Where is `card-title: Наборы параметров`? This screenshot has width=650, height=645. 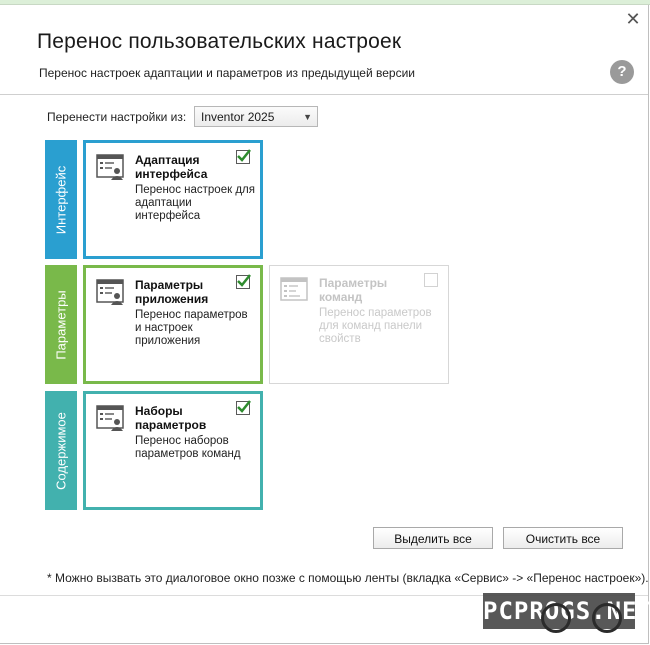
card-title: Наборы параметров is located at coordinates (171, 418).